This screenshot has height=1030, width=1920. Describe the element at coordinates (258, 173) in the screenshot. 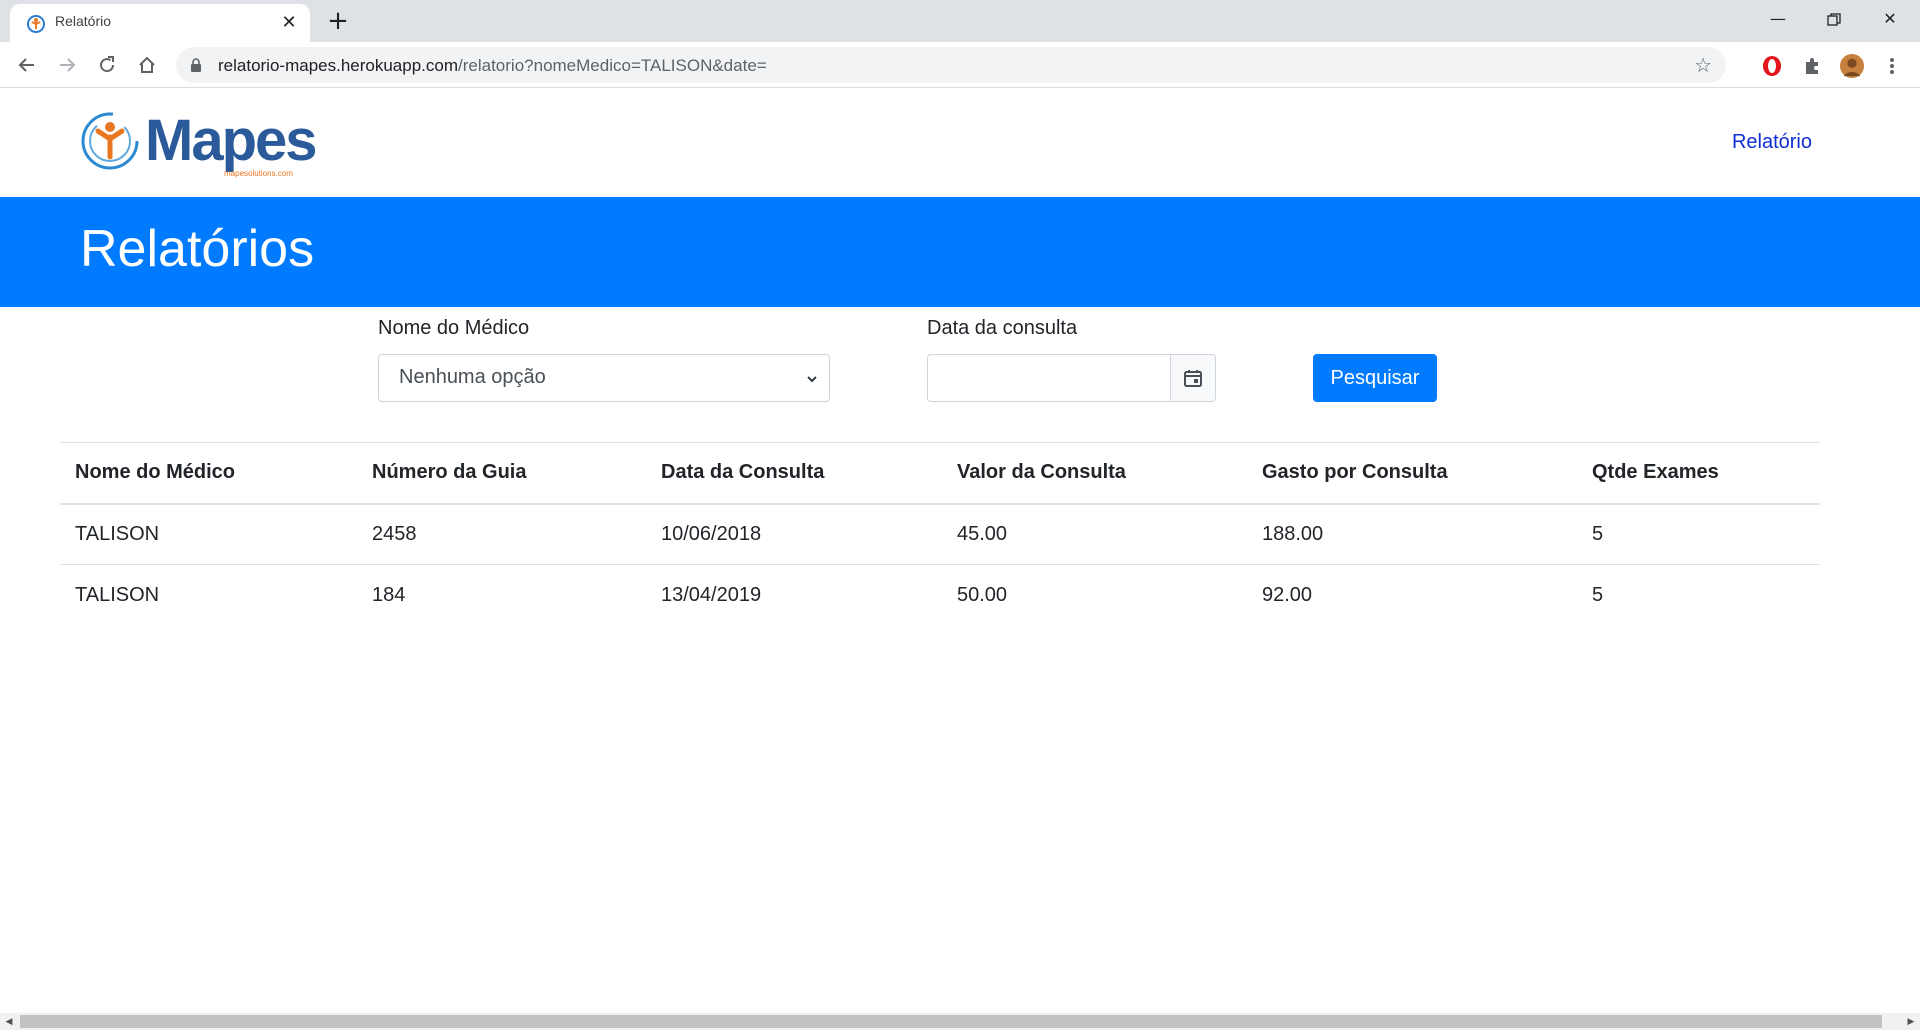

I see `logo-subtitle: mapesolutions.com` at that location.